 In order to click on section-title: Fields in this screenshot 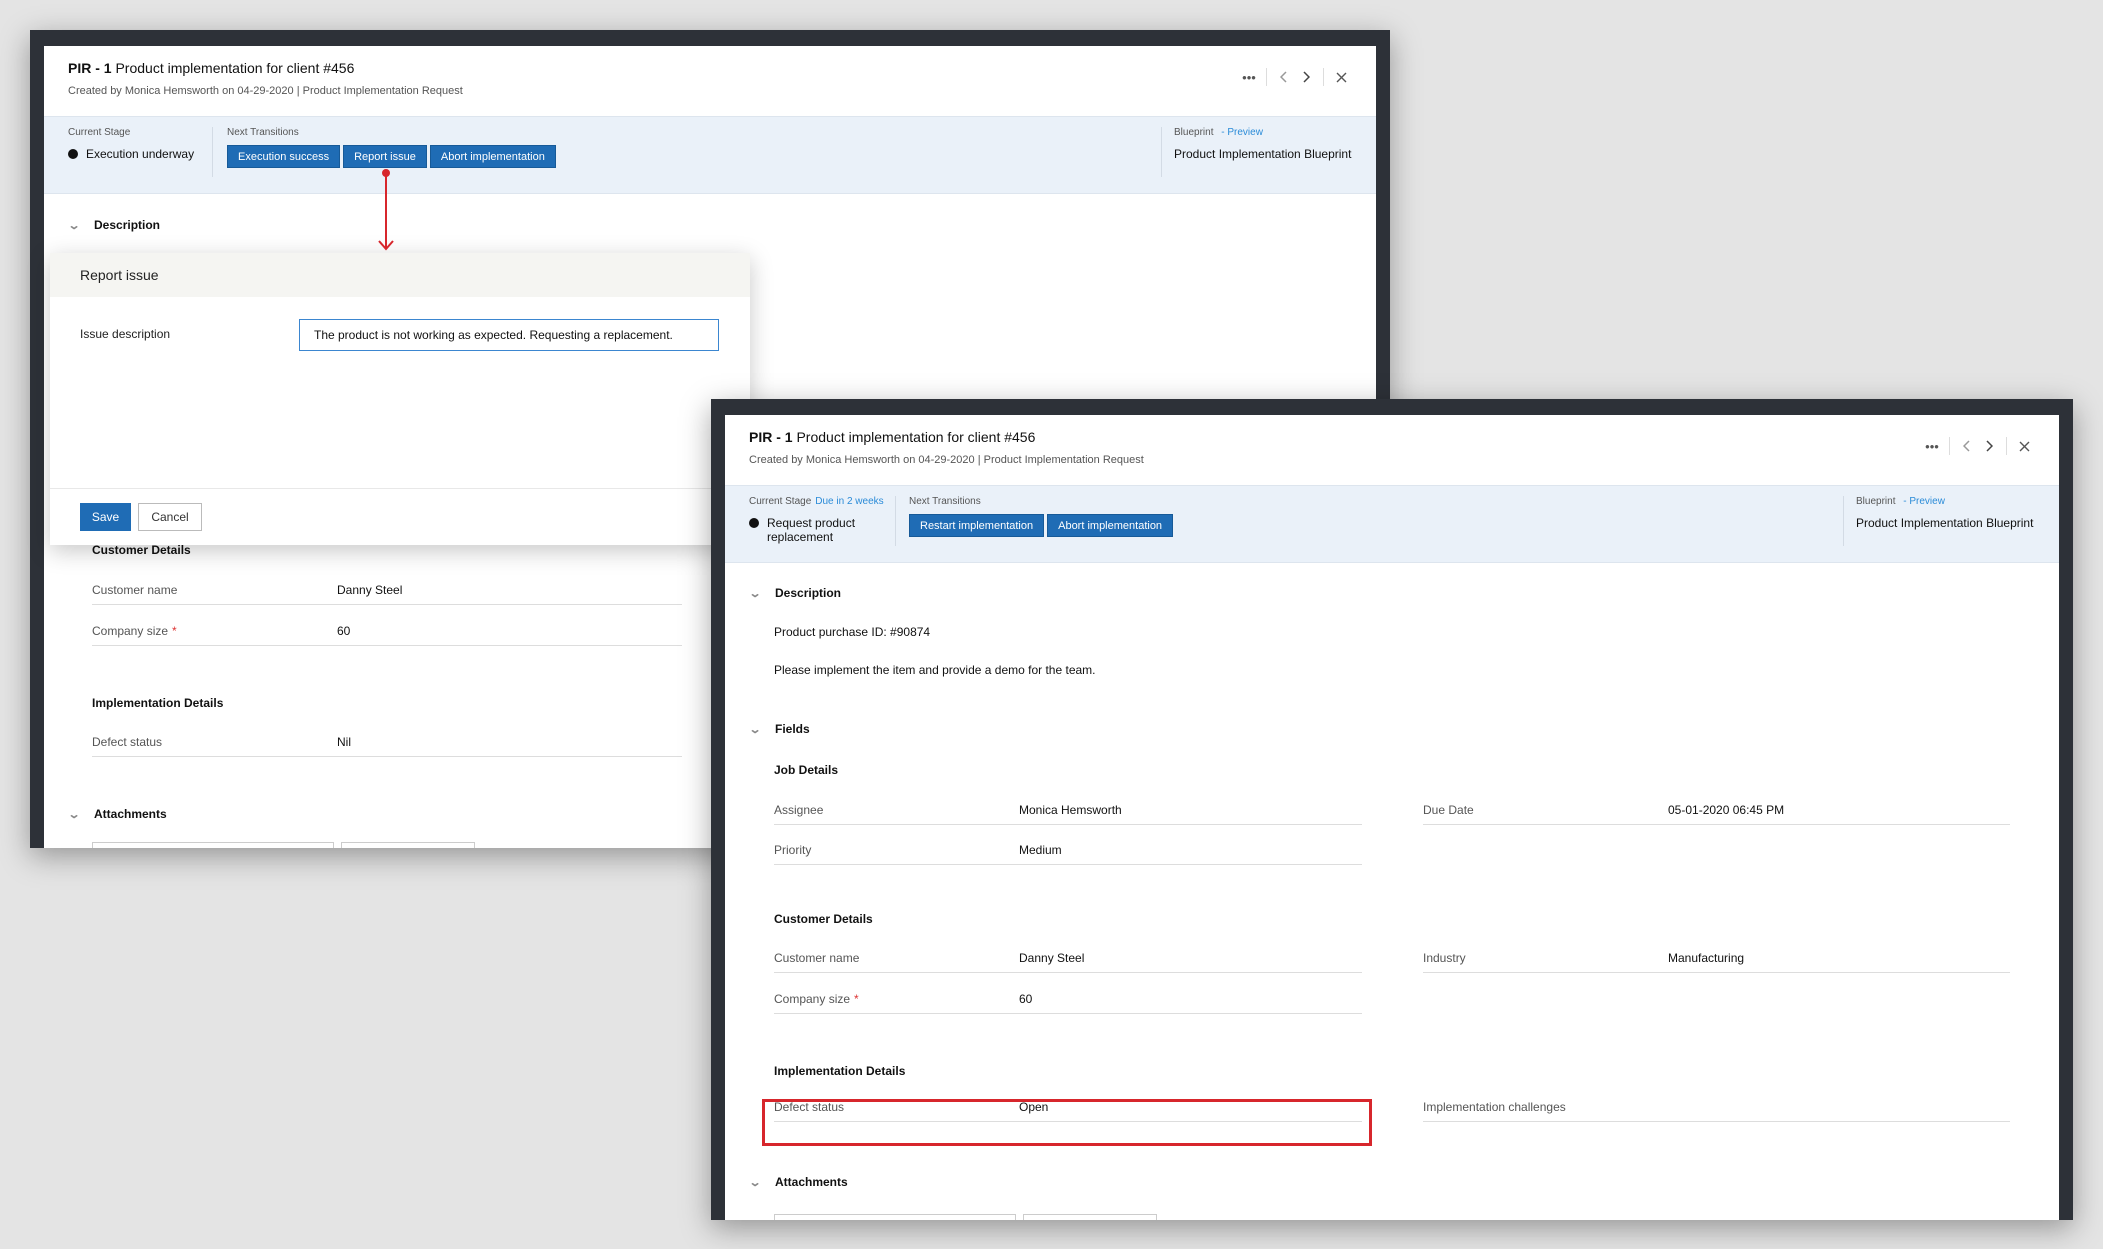, I will do `click(792, 729)`.